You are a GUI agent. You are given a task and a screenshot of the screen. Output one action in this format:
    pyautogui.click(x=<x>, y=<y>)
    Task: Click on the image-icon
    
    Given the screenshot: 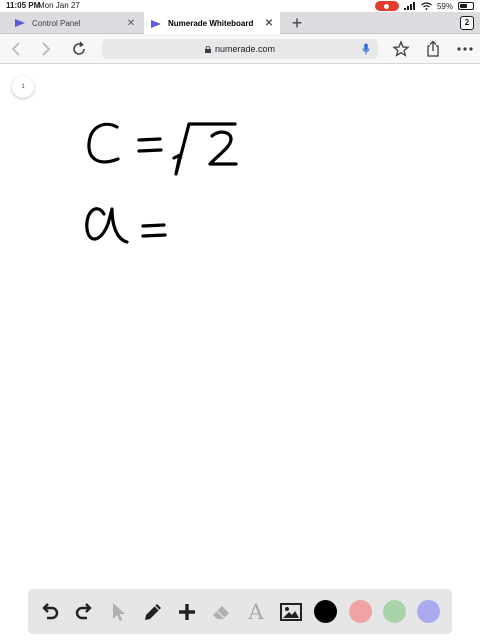 What is the action you would take?
    pyautogui.click(x=291, y=612)
    